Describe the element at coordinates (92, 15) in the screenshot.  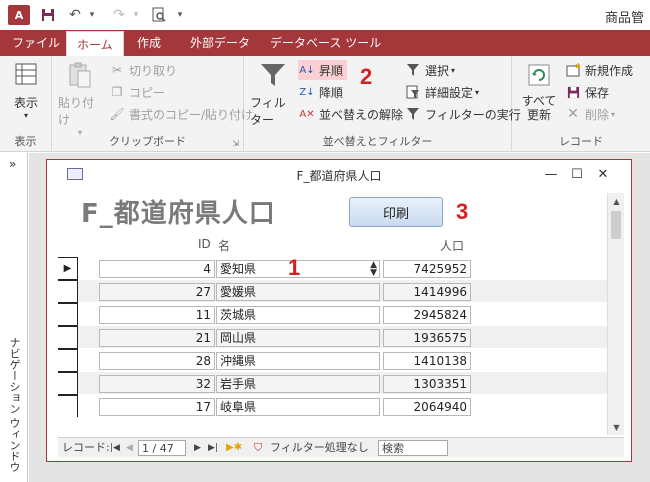
I see `undo-dropdown-icon: ▾` at that location.